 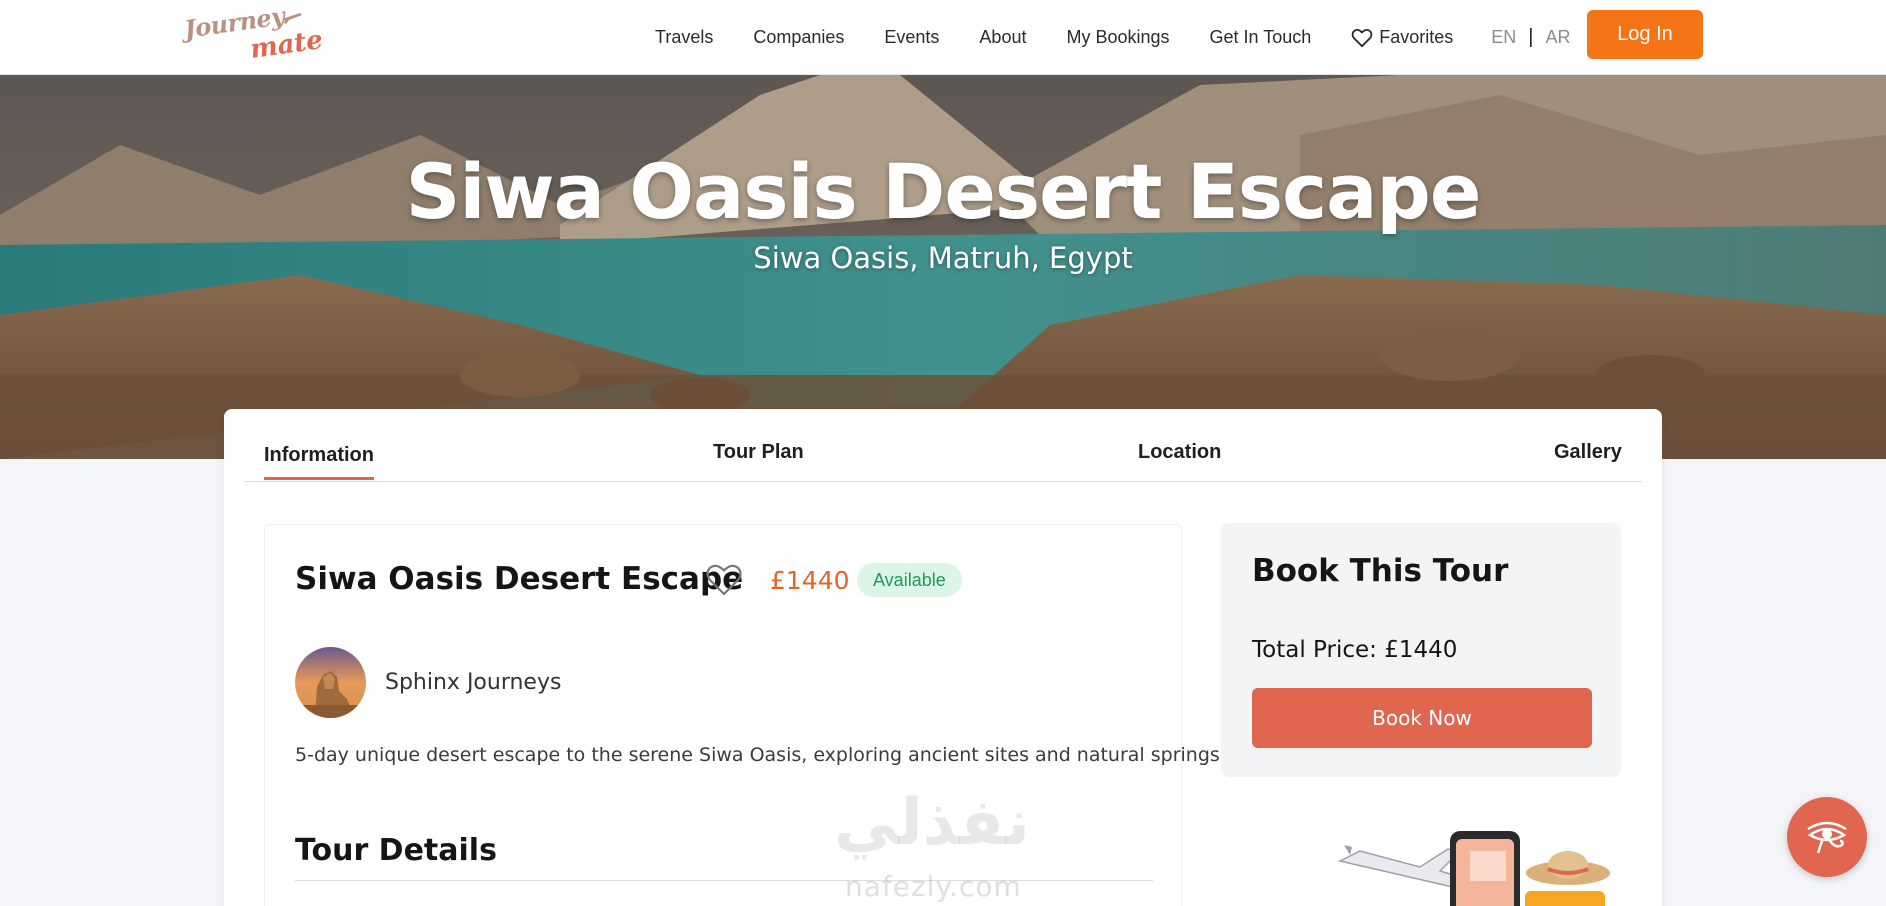 What do you see at coordinates (292, 18) in the screenshot?
I see `plane-icon` at bounding box center [292, 18].